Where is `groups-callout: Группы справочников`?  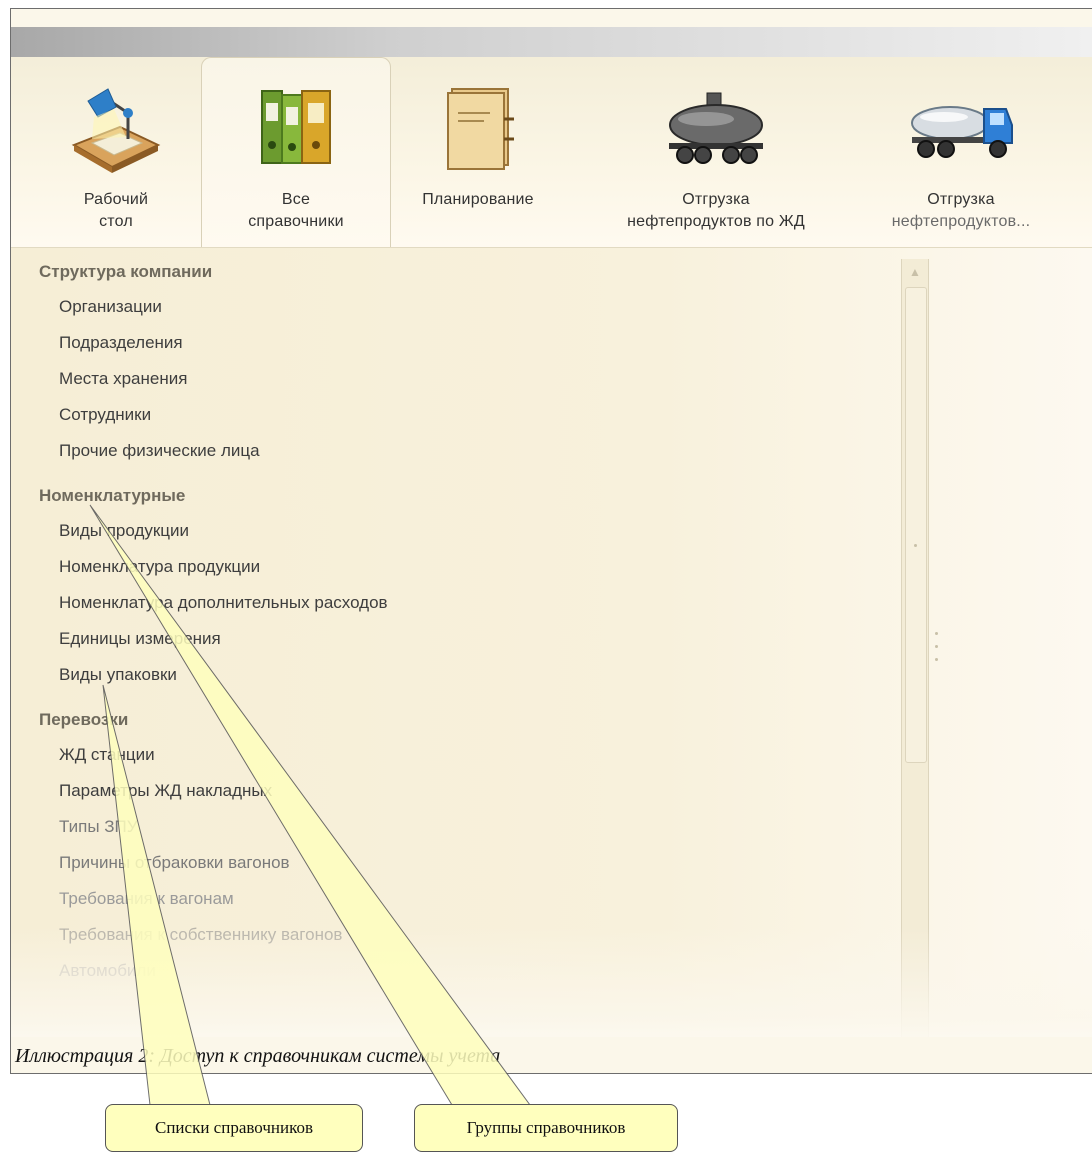
groups-callout: Группы справочников is located at coordinates (546, 1128).